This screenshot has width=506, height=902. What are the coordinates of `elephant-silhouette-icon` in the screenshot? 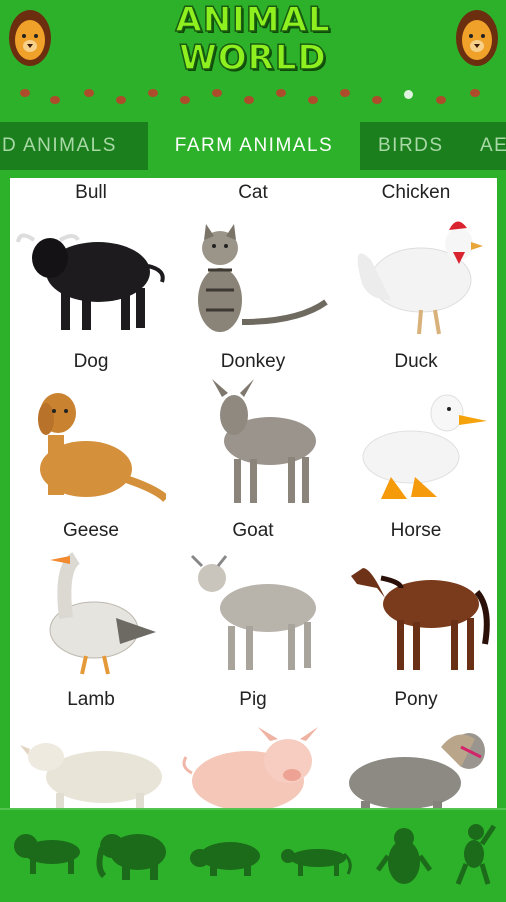 It's located at (132, 855).